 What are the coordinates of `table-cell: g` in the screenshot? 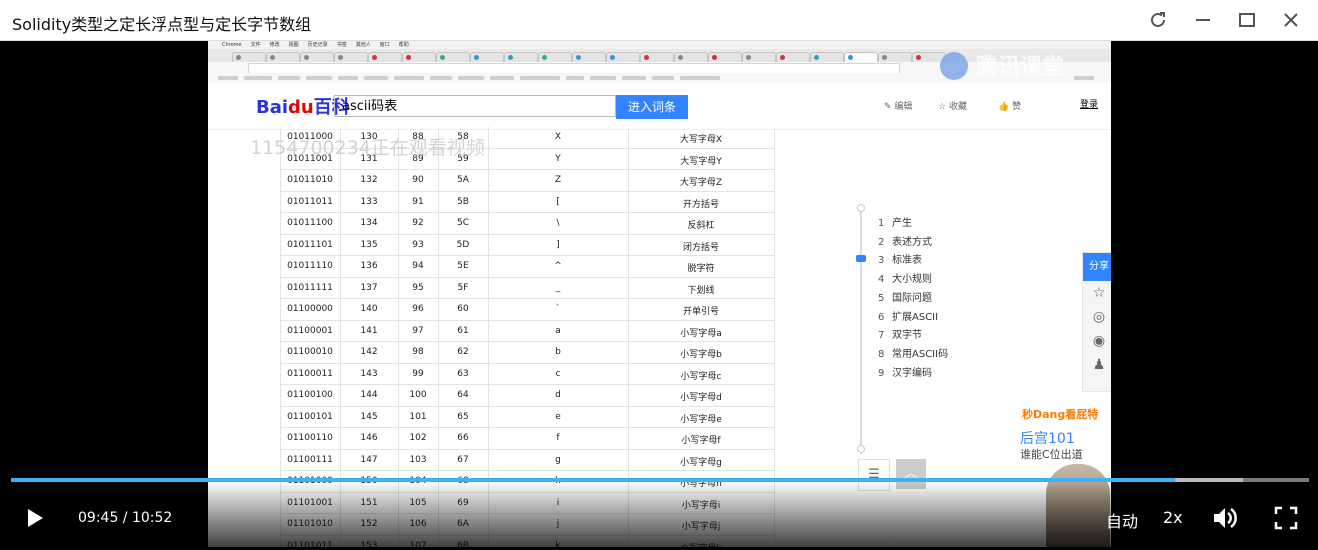 It's located at (558, 459).